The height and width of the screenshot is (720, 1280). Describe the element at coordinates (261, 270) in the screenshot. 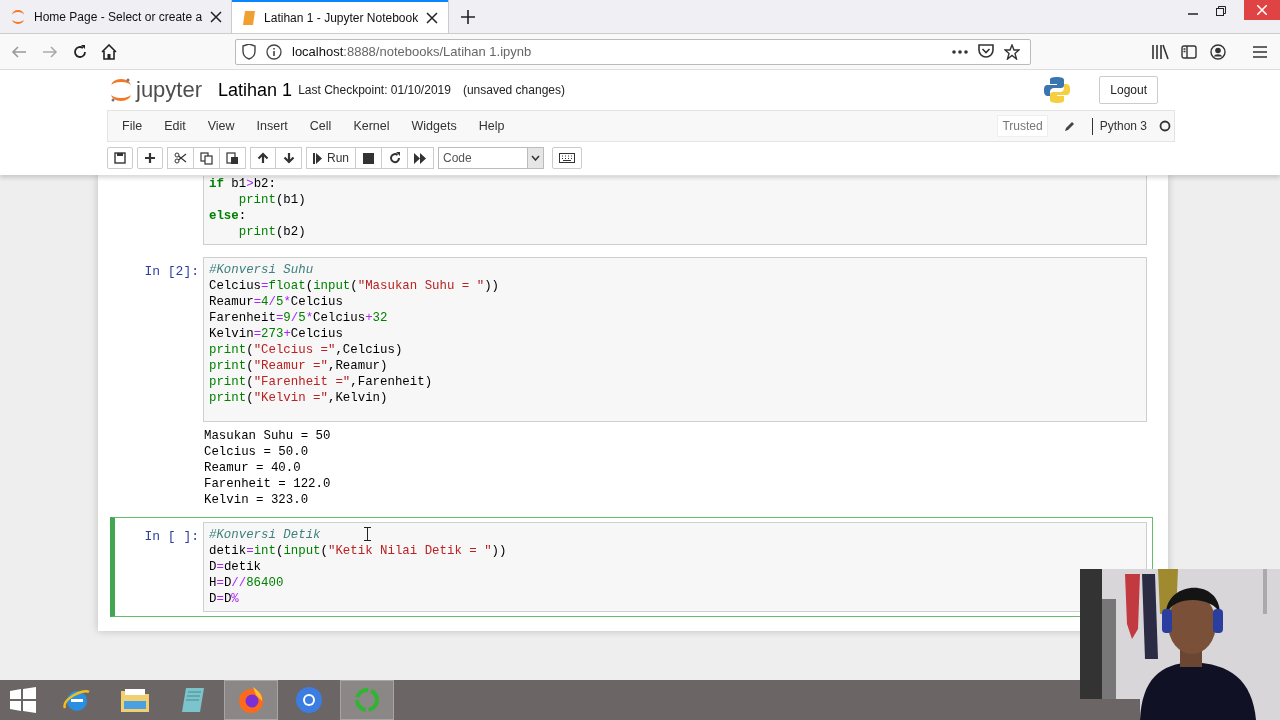

I see `code-line: #Konversi Suhu` at that location.